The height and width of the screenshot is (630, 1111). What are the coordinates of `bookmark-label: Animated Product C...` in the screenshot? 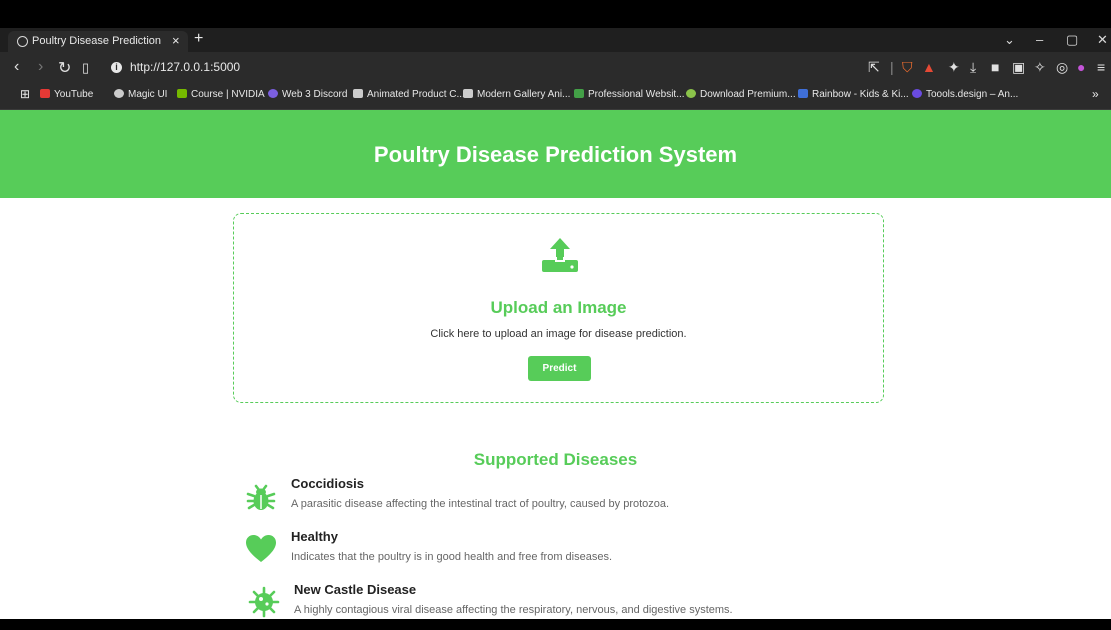 It's located at (416, 94).